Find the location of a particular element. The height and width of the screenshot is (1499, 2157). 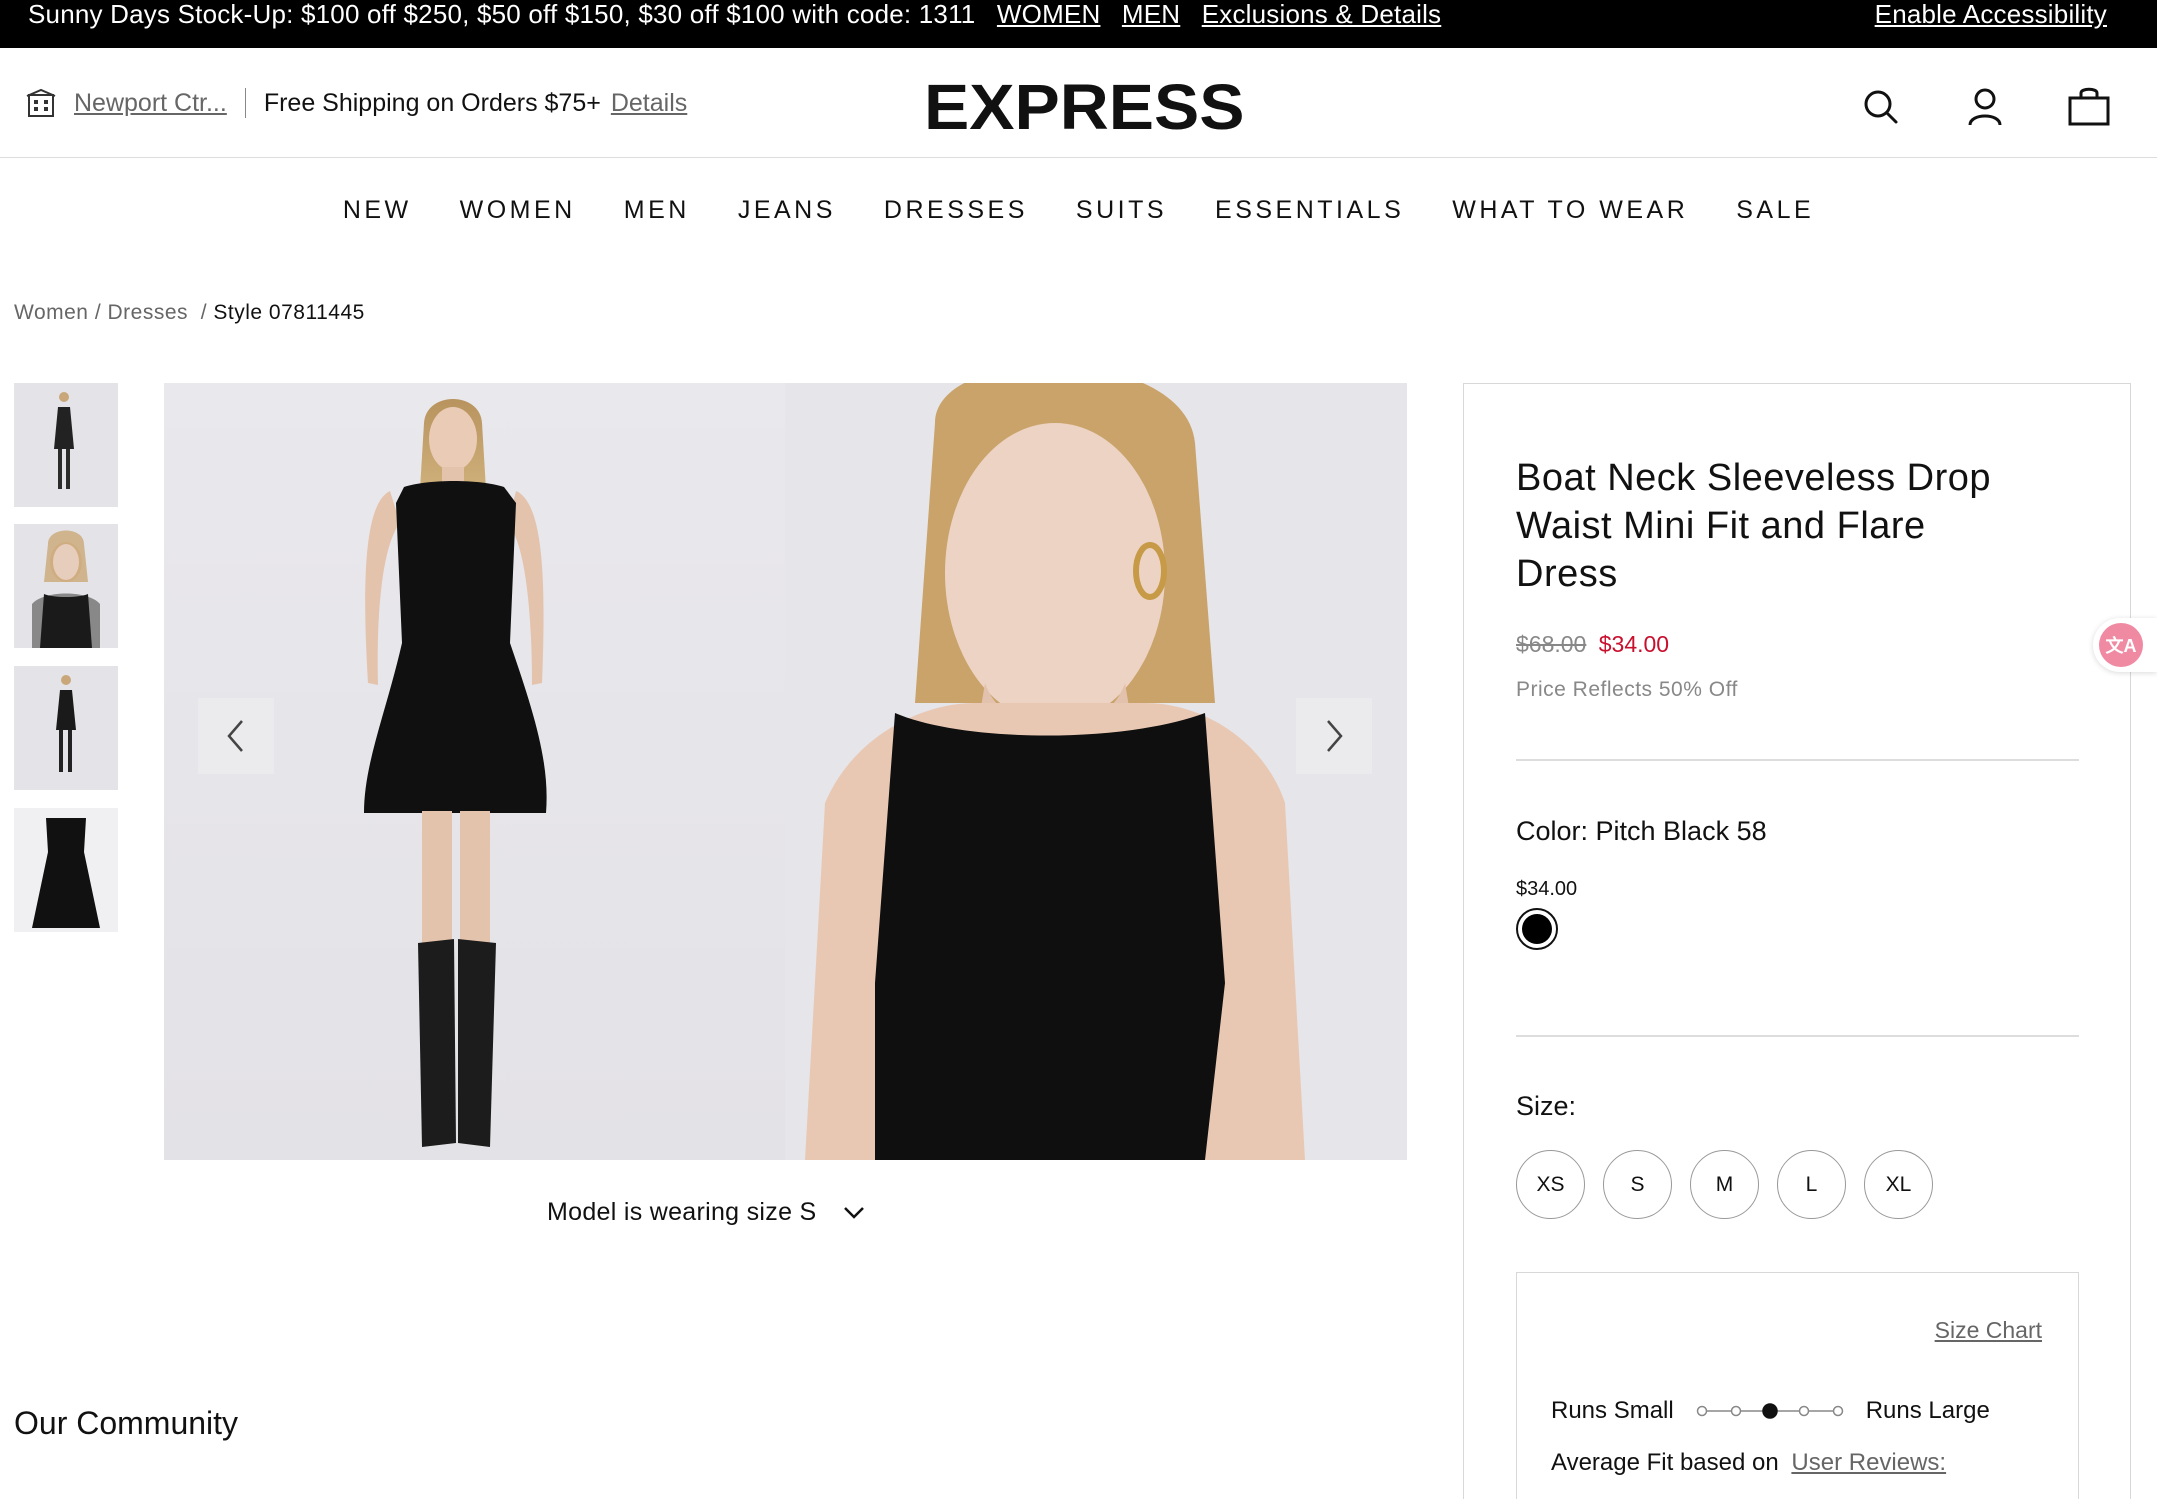

translate-widget: 文A is located at coordinates (2125, 645).